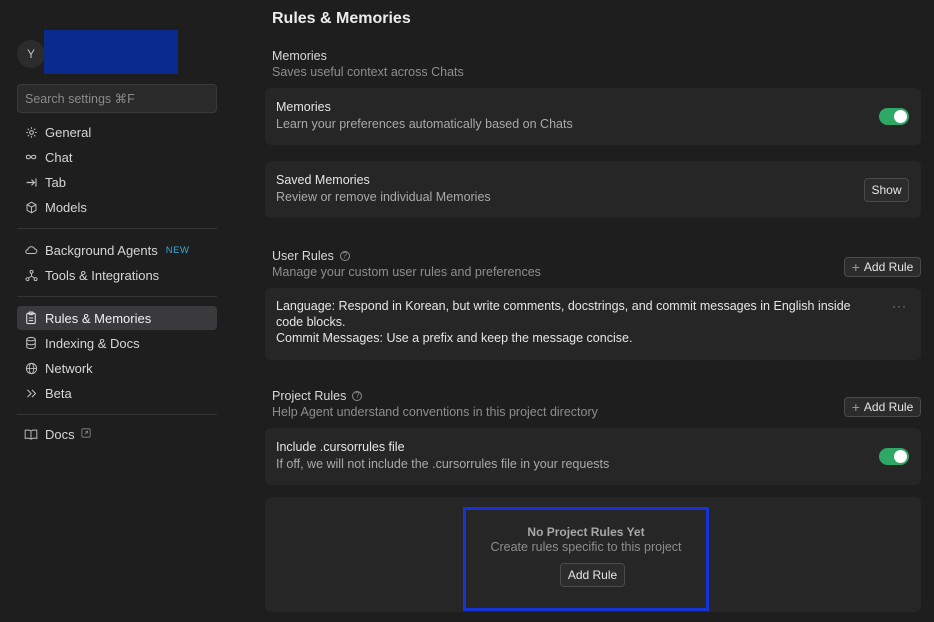  Describe the element at coordinates (882, 407) in the screenshot. I see `add-project-rule-button: + Add Rule` at that location.